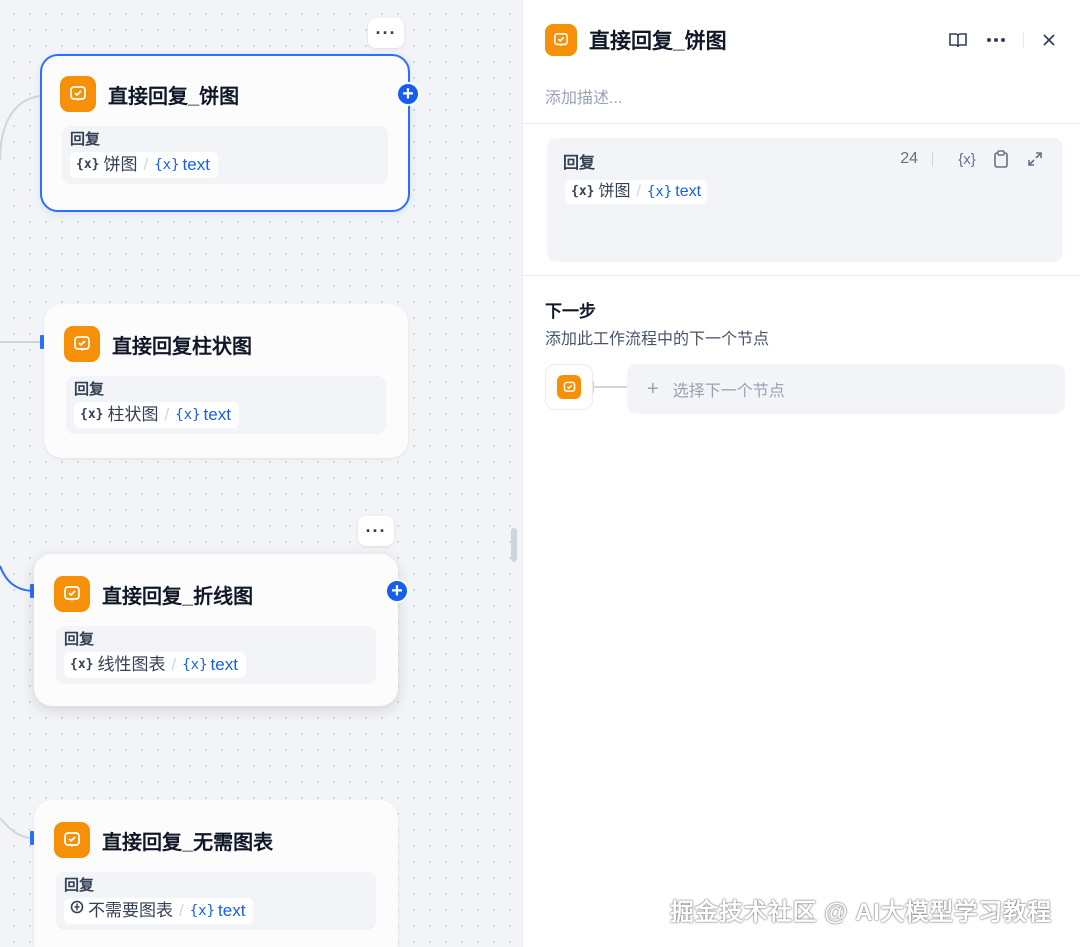 This screenshot has height=947, width=1080. Describe the element at coordinates (188, 842) in the screenshot. I see `node-title: 直接回复_无需图表` at that location.